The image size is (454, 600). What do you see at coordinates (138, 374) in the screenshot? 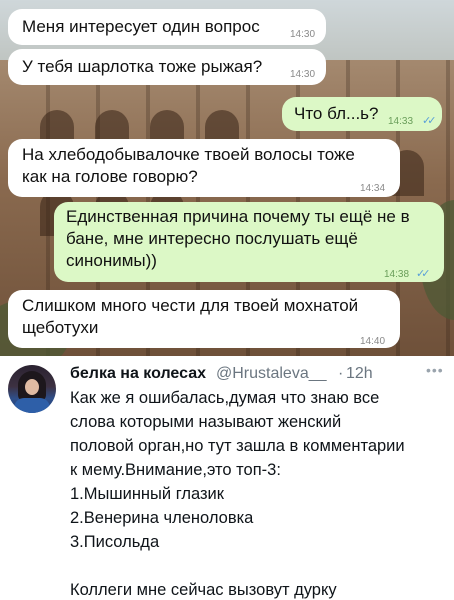
I see `tweet-author-name: белка на колесах` at bounding box center [138, 374].